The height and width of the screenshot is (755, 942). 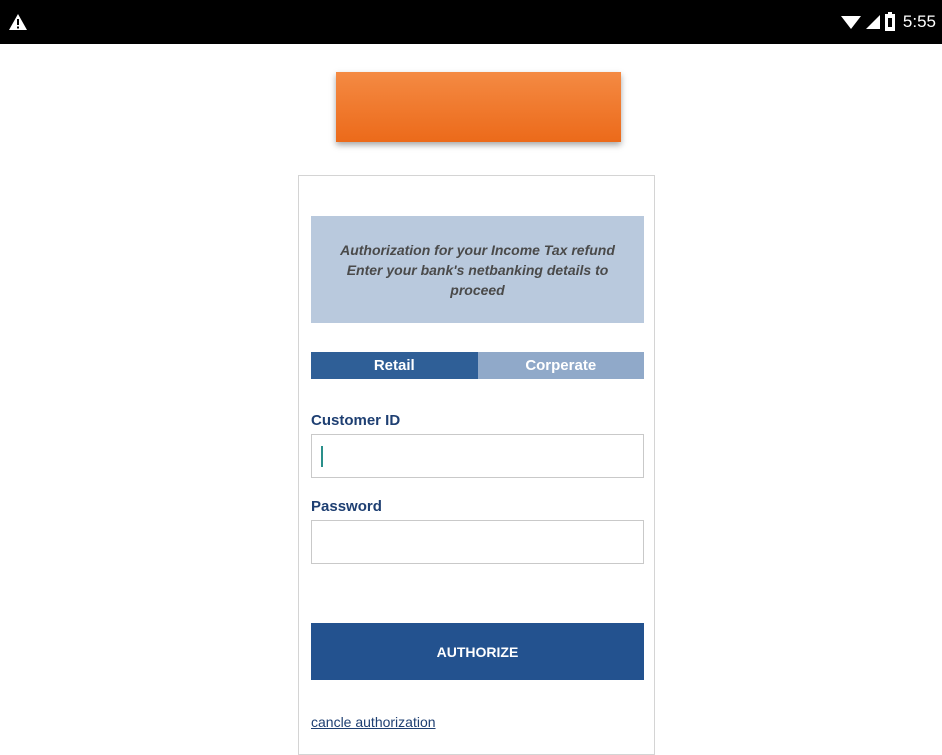 What do you see at coordinates (356, 420) in the screenshot?
I see `customer-id-label: Customer ID` at bounding box center [356, 420].